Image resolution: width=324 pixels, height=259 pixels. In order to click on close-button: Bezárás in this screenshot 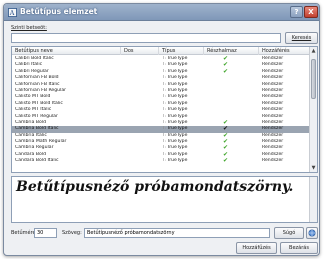, I will do `click(299, 248)`.